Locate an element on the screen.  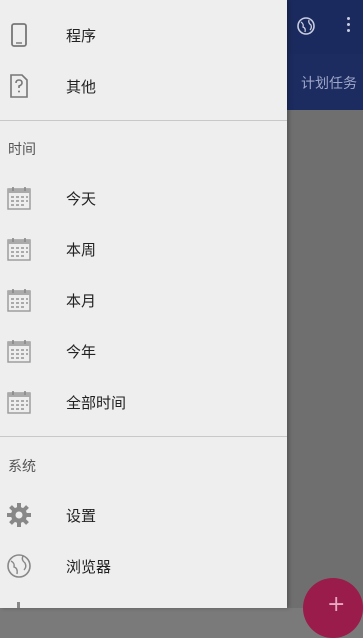
drawer-item-browser: 浏览器 is located at coordinates (143, 566).